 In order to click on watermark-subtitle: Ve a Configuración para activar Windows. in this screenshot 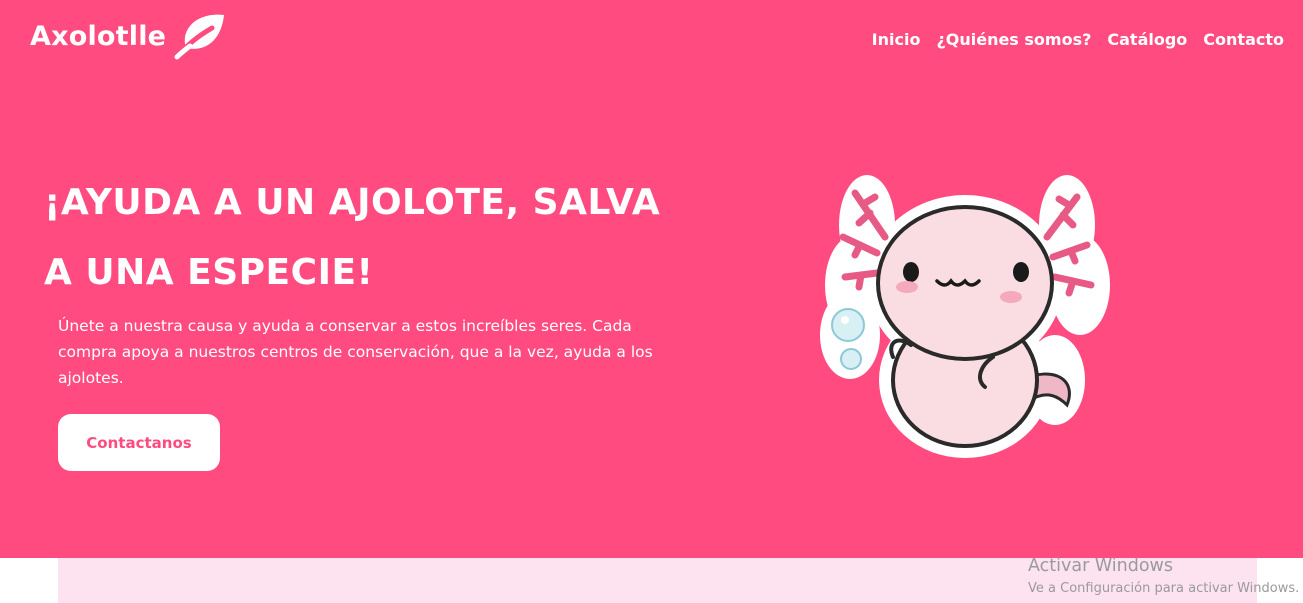, I will do `click(1164, 588)`.